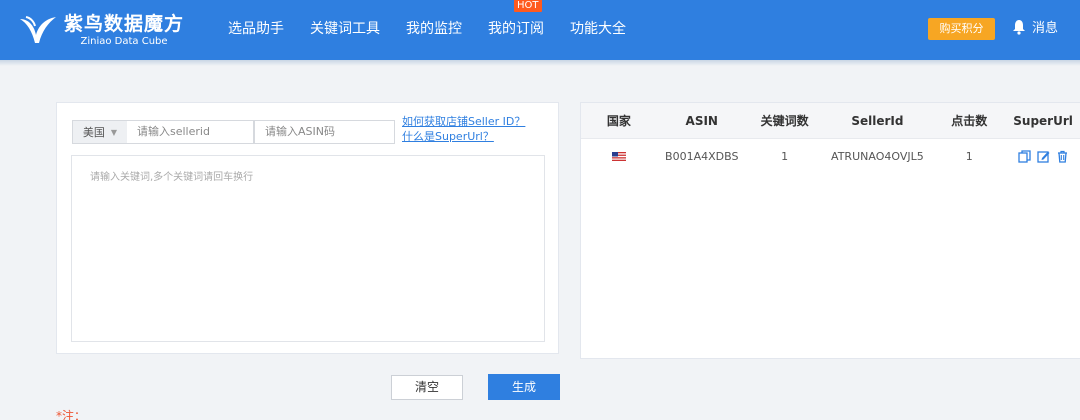 Image resolution: width=1080 pixels, height=420 pixels. I want to click on cell-asin: B001A4XDBS, so click(702, 156).